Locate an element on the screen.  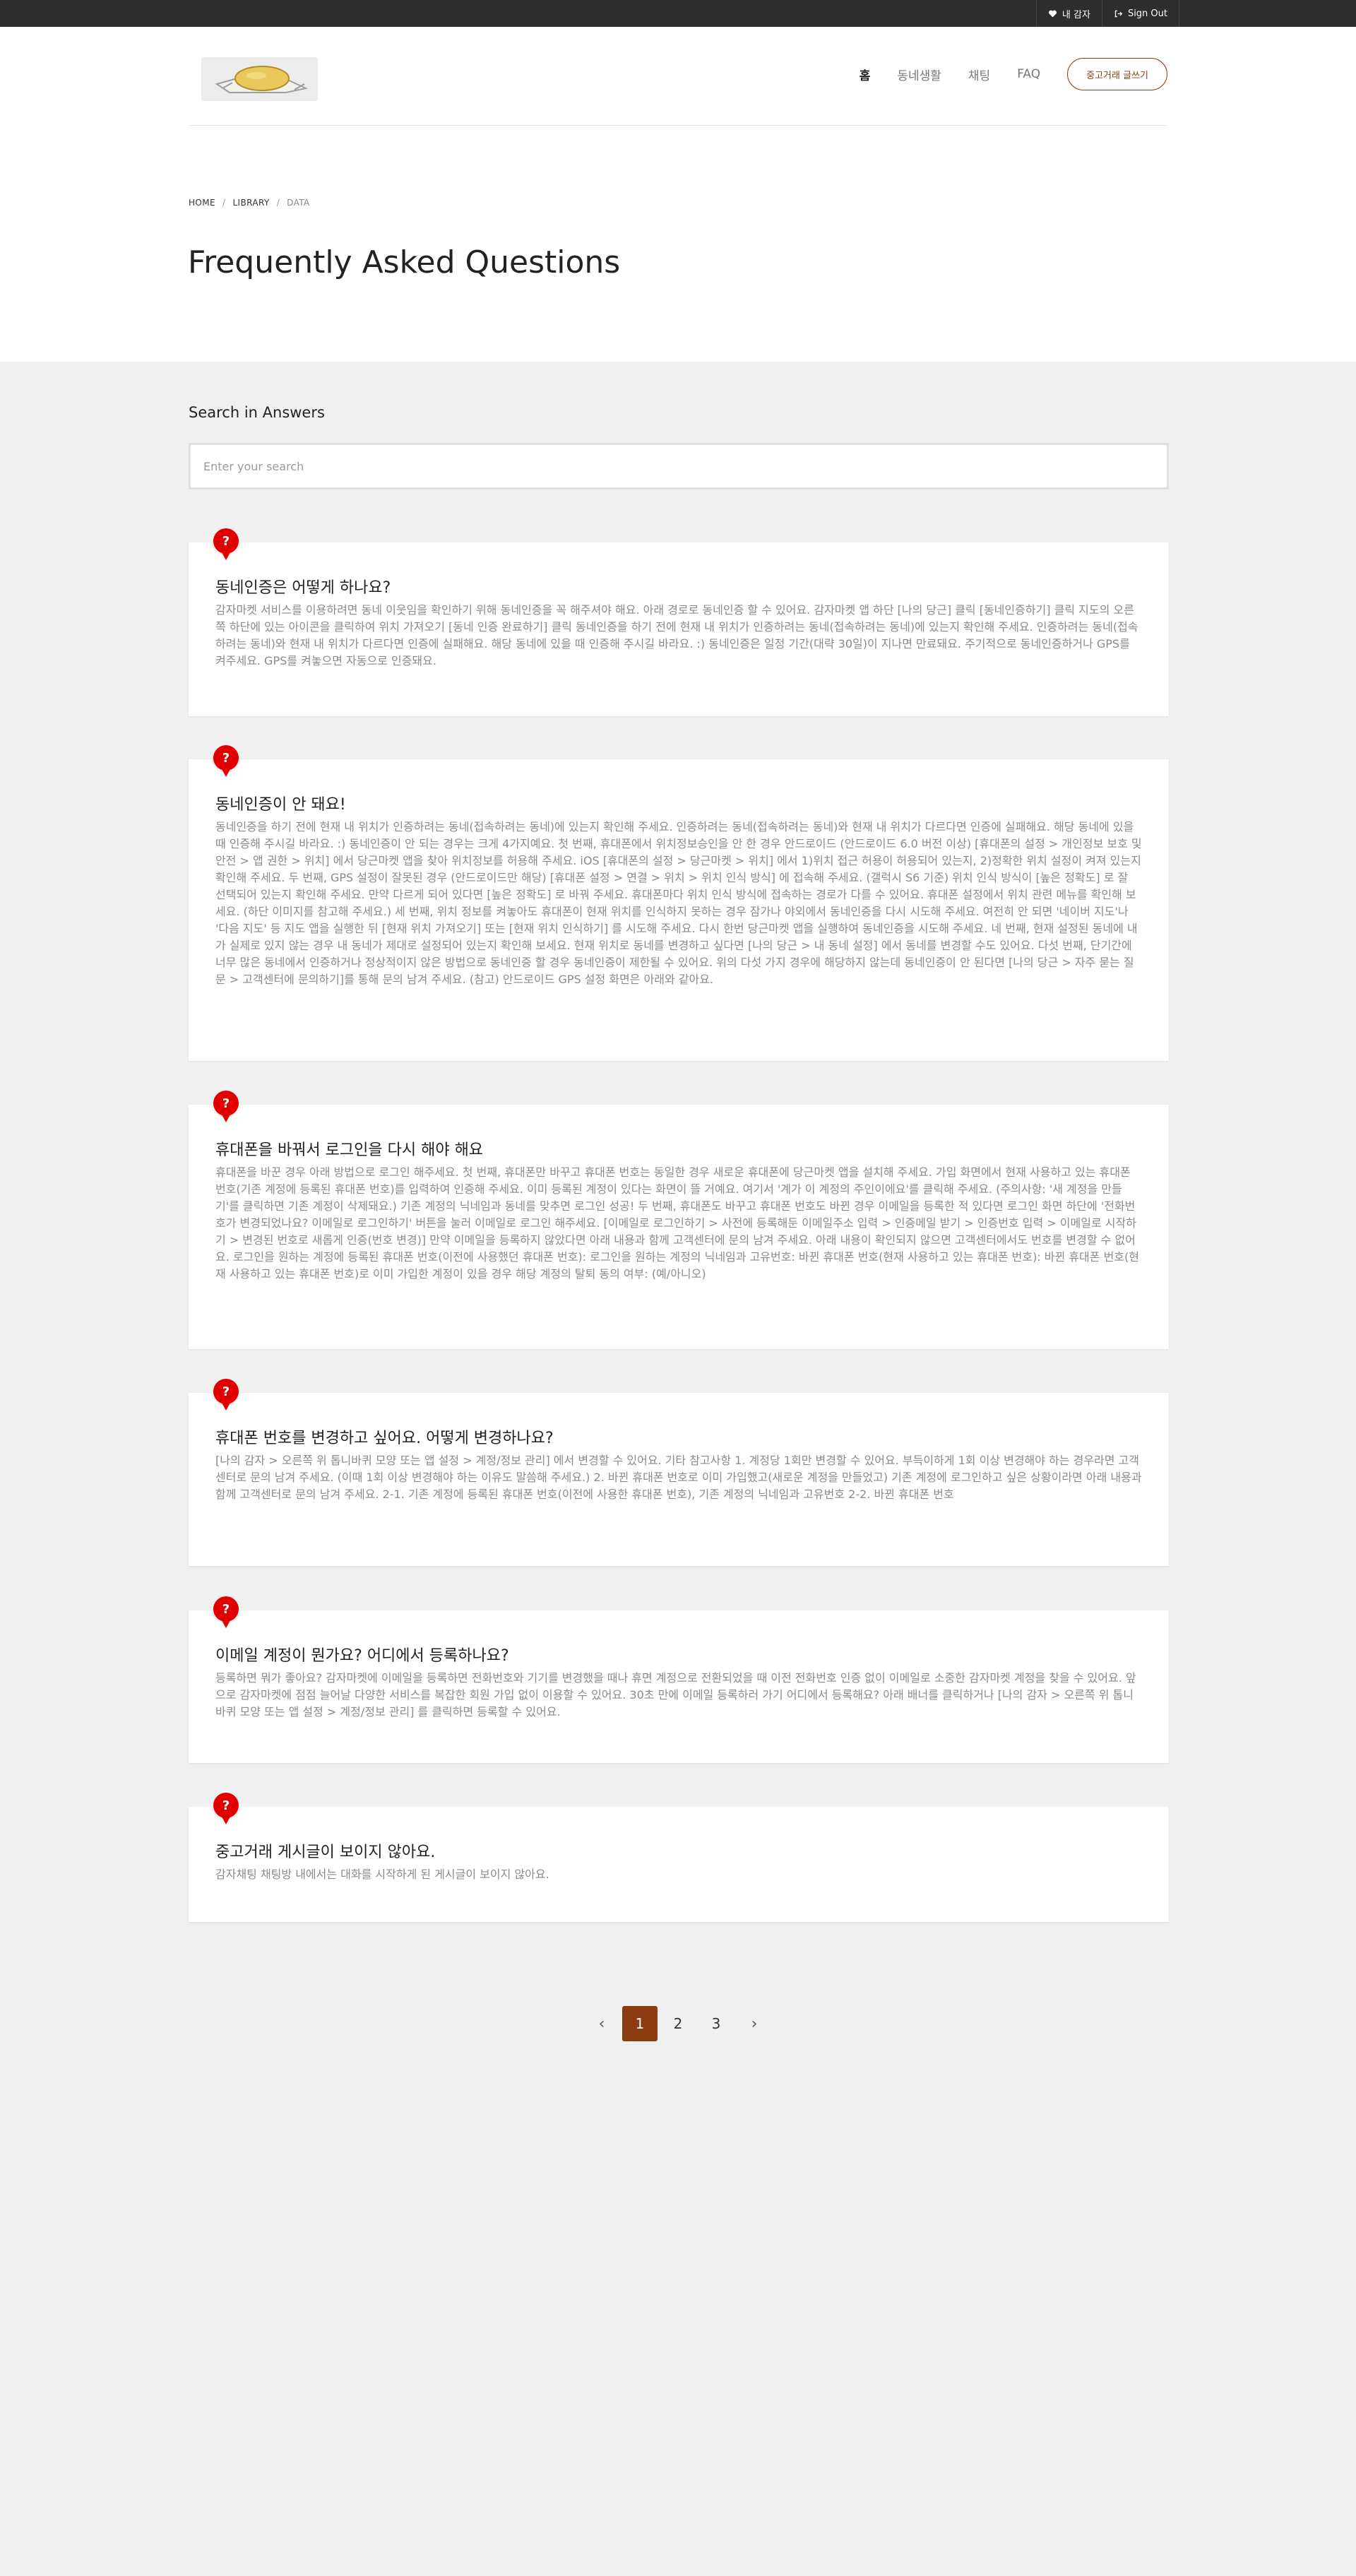
nav-item-chat: 채팅 is located at coordinates (979, 74).